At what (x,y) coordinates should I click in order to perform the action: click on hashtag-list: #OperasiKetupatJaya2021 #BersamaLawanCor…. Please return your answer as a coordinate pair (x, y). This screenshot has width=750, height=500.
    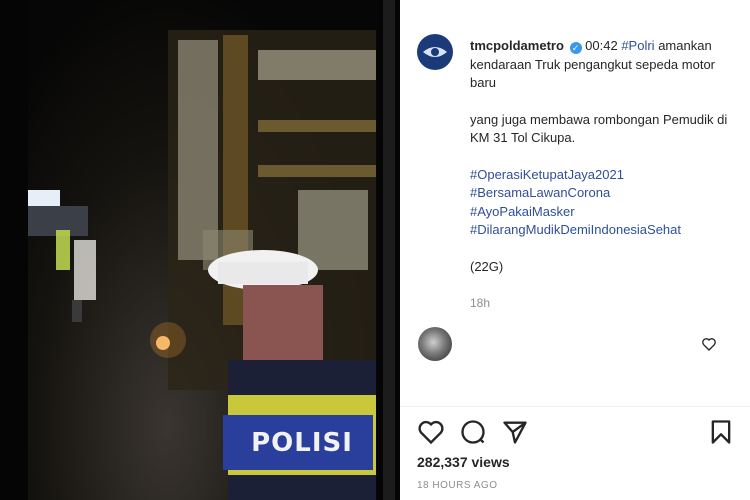
    Looking at the image, I should click on (605, 203).